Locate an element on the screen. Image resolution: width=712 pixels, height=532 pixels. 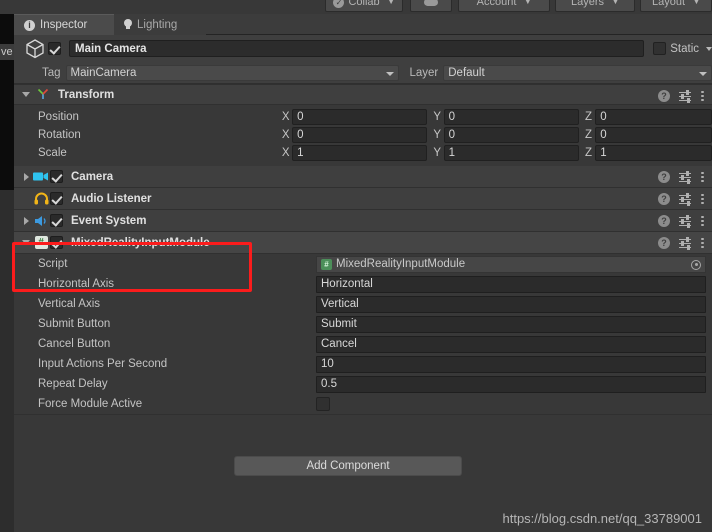
account-button: Account ▼ is located at coordinates (504, 6).